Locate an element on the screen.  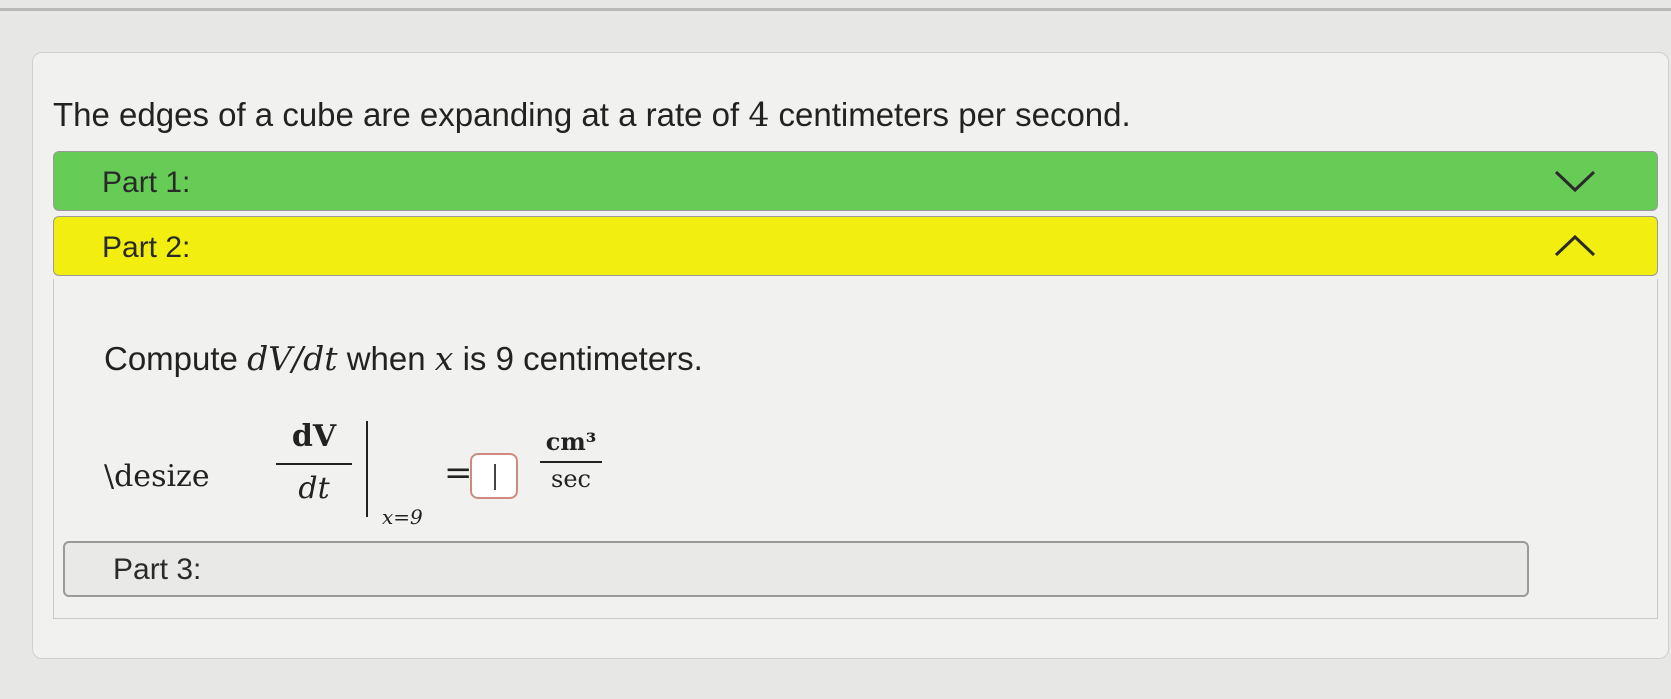
answer-input is located at coordinates (494, 476).